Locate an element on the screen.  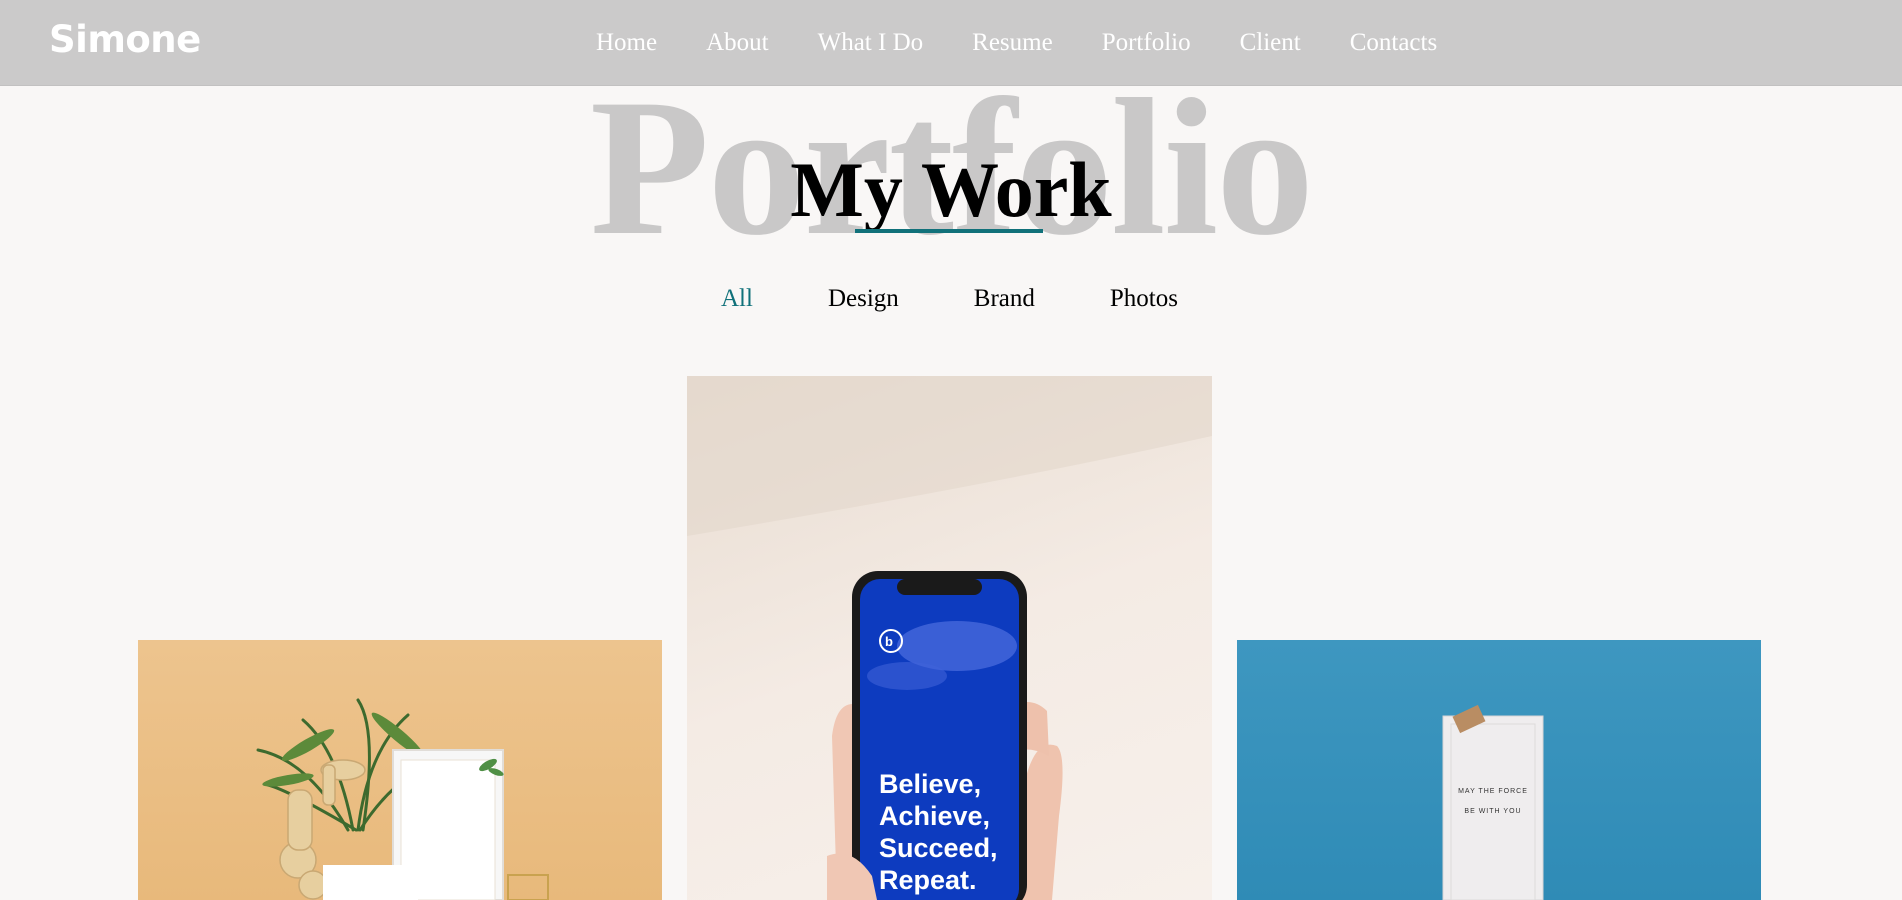
nav-resume: Resume is located at coordinates (1012, 43).